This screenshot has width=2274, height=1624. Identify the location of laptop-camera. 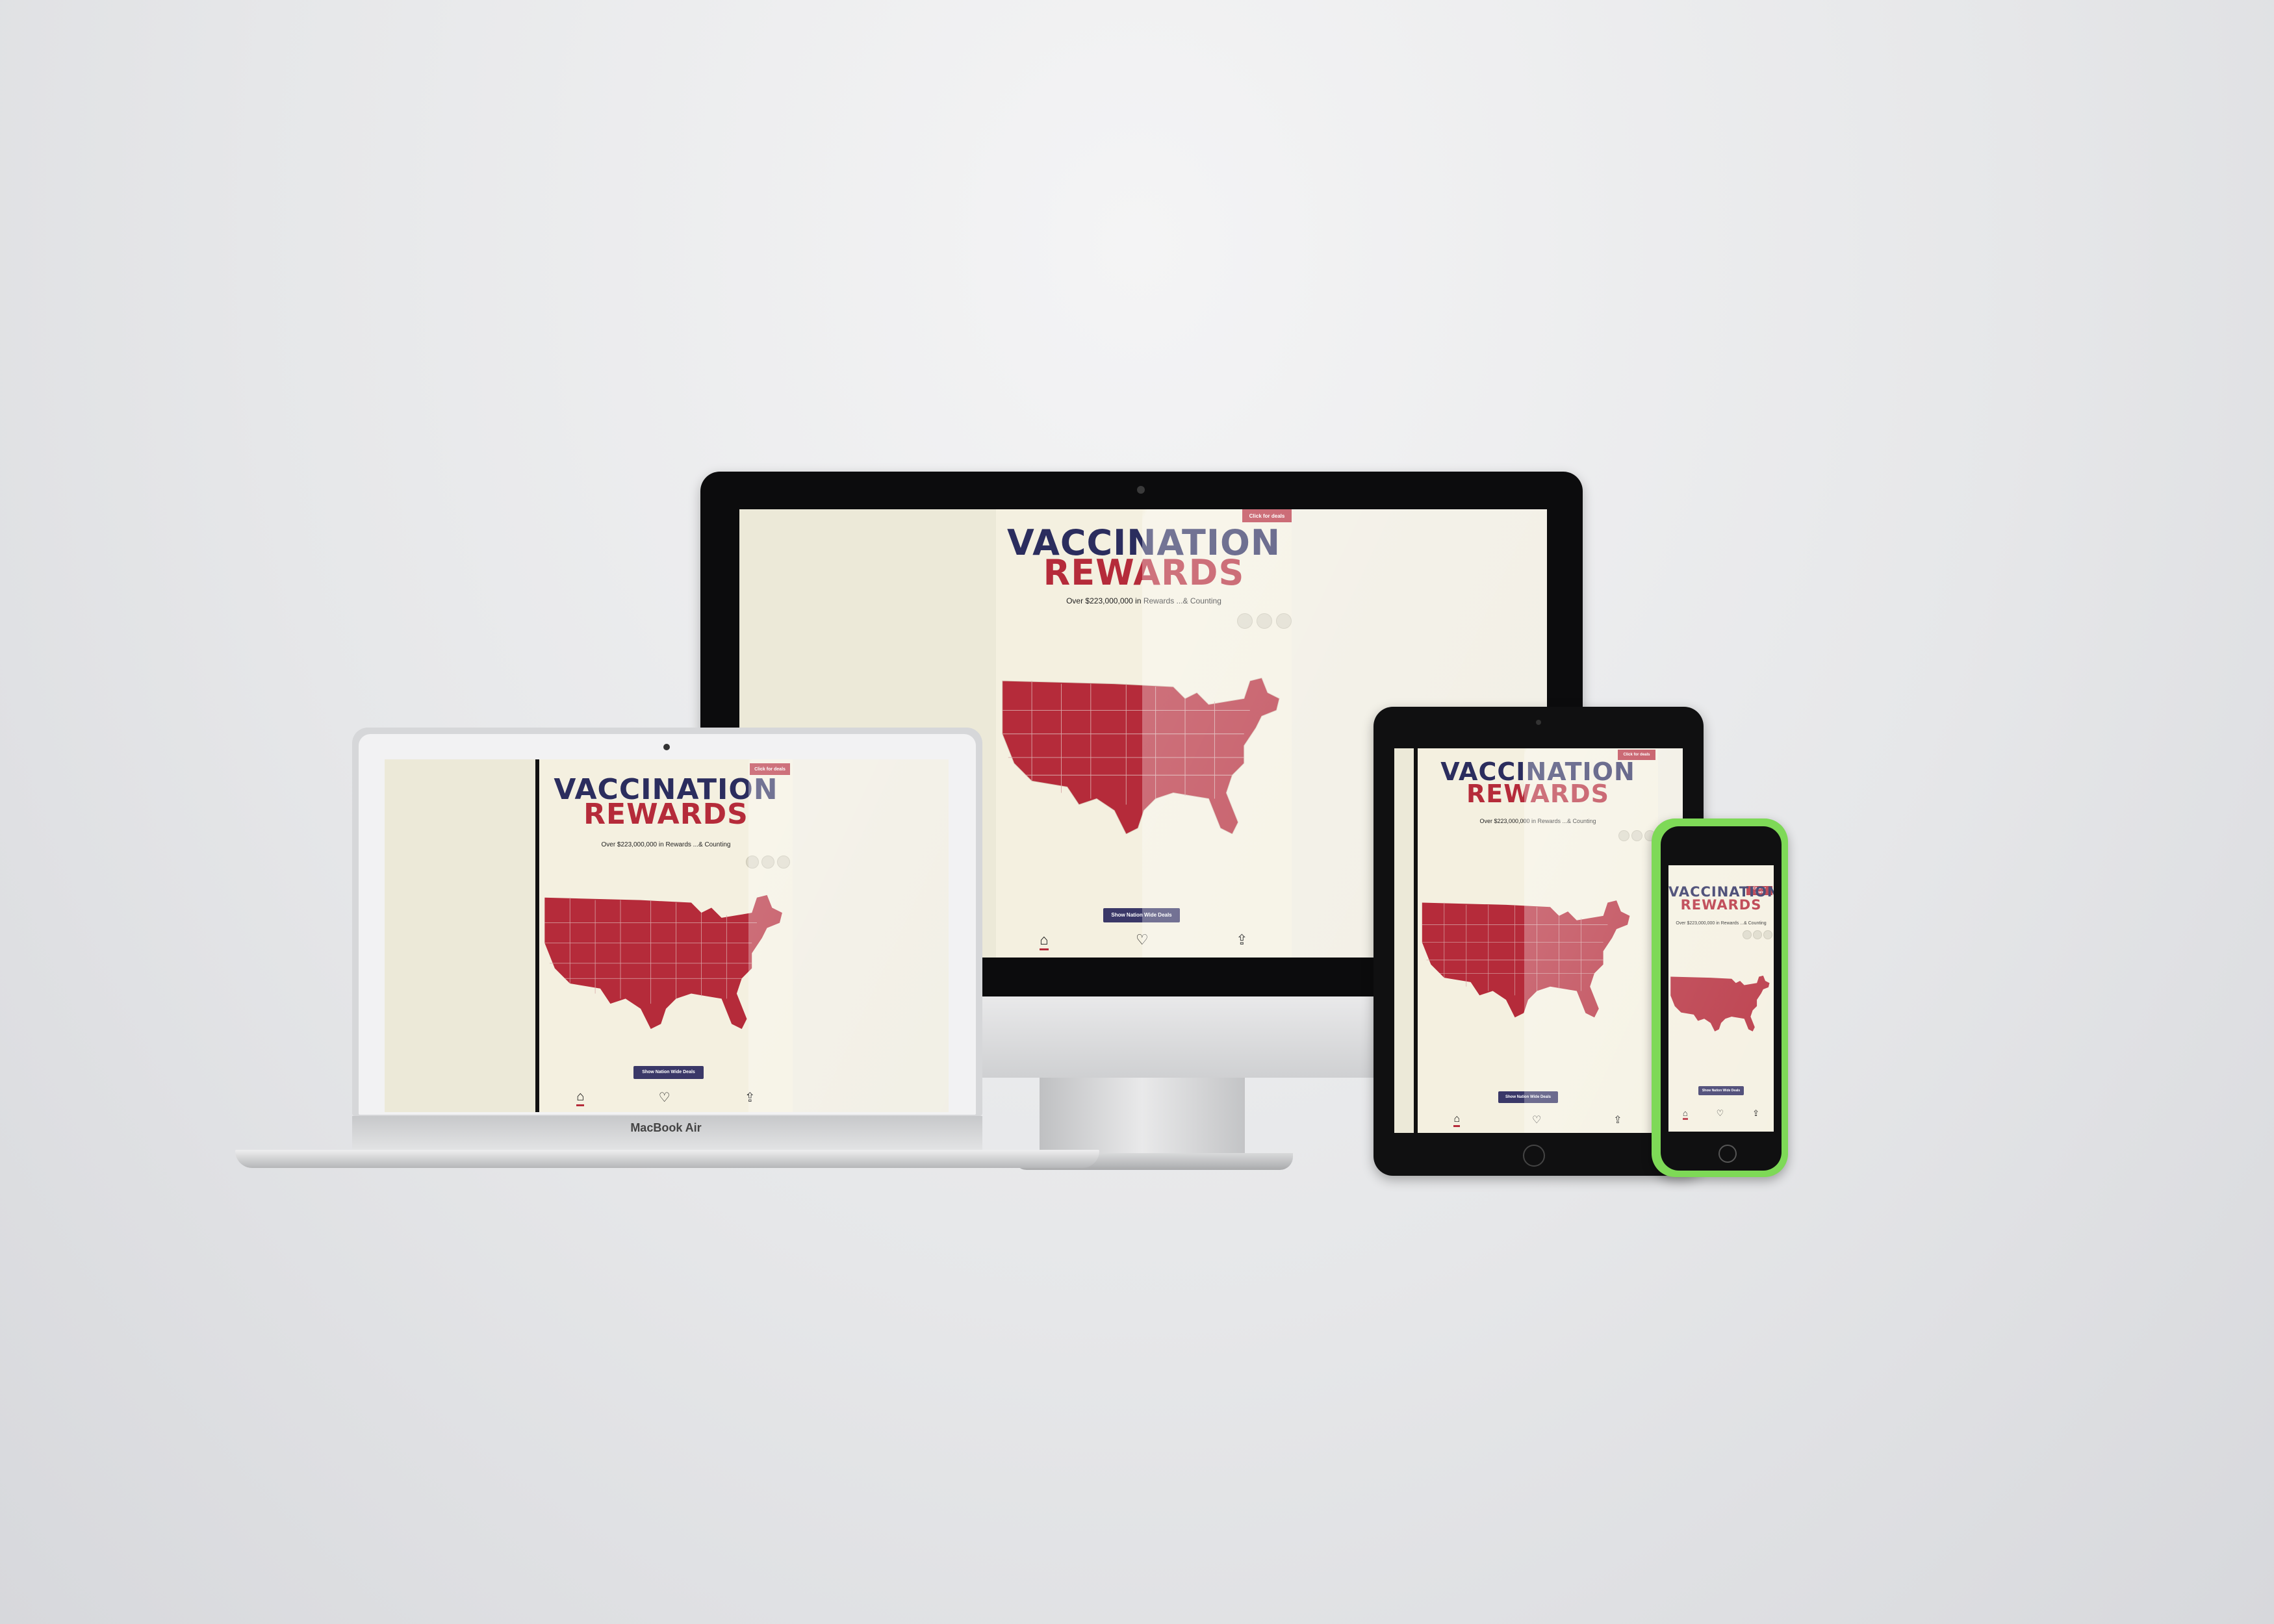
(666, 747).